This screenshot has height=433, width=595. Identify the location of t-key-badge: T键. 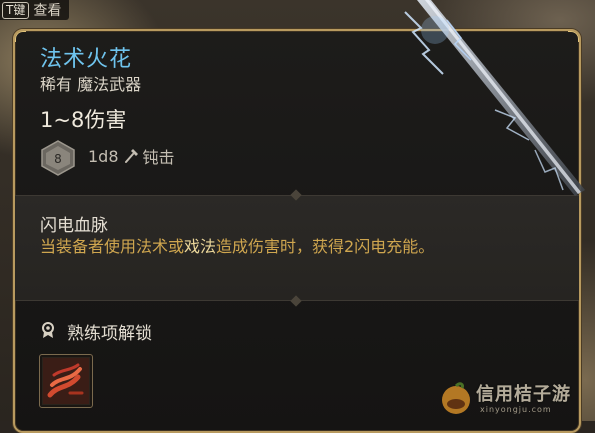
(16, 10).